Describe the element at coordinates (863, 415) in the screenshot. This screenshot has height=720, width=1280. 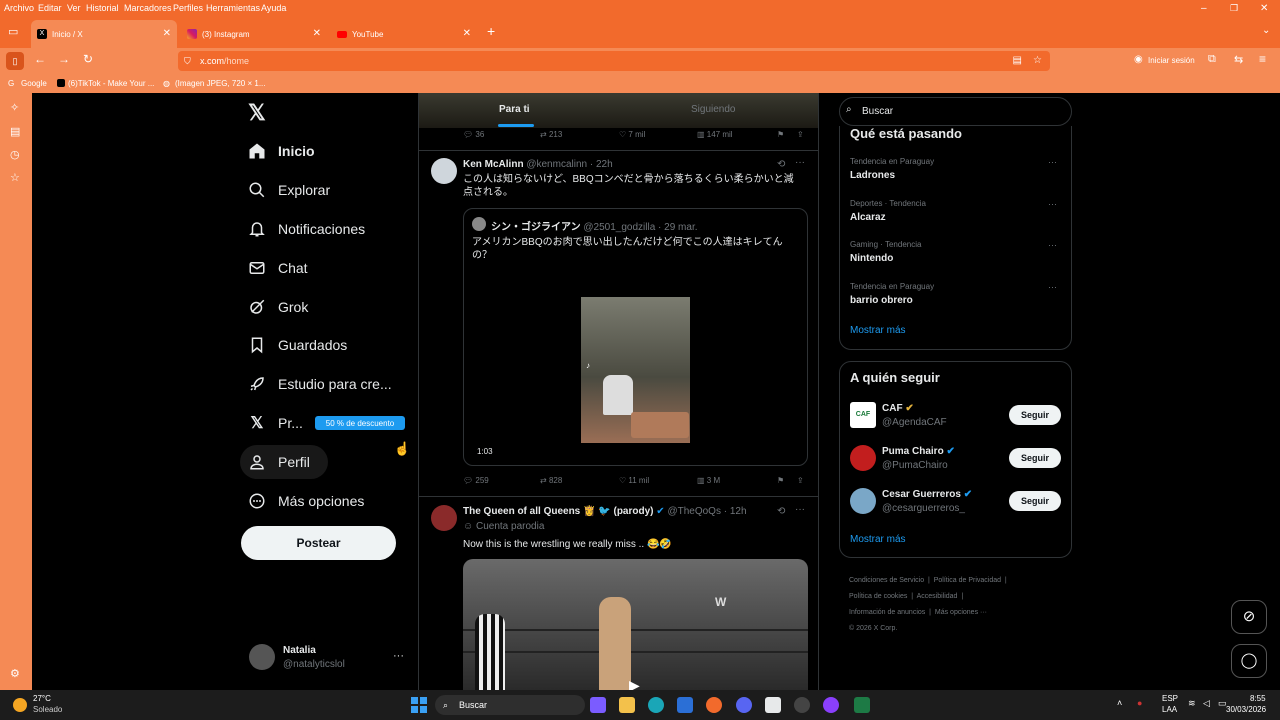
I see `avatar: CAF` at that location.